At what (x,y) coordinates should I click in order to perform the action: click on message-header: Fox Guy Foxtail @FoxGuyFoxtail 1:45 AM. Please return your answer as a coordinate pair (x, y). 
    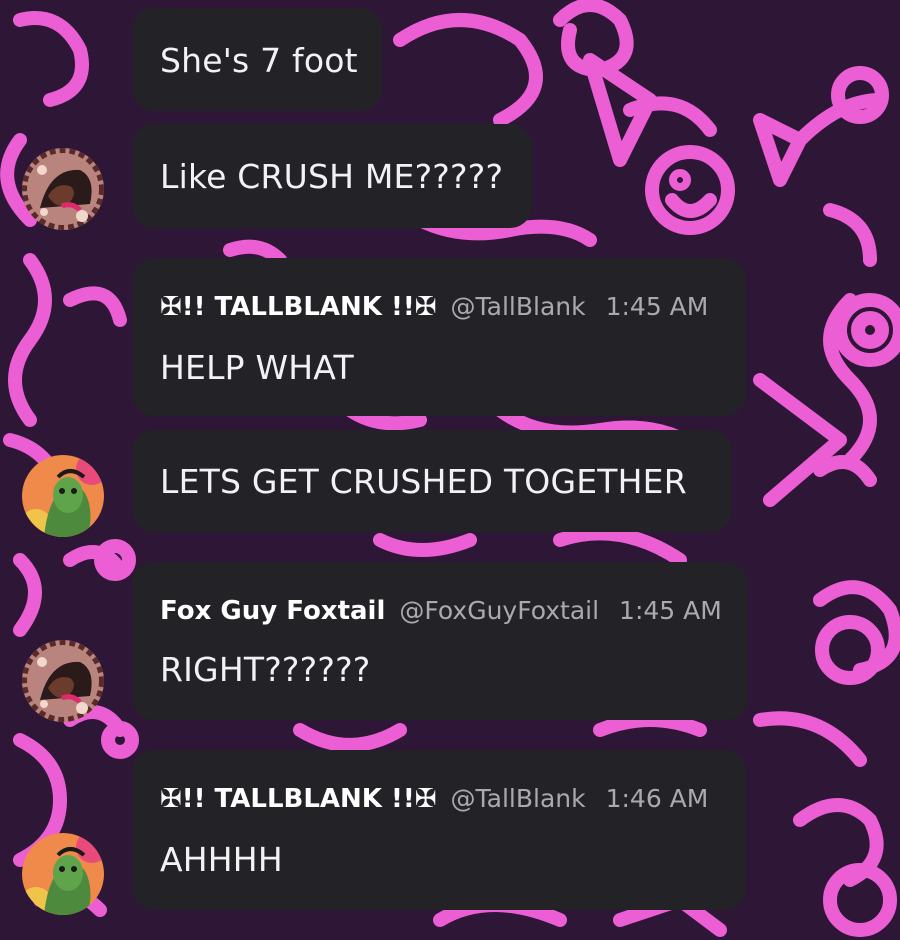
    Looking at the image, I should click on (441, 611).